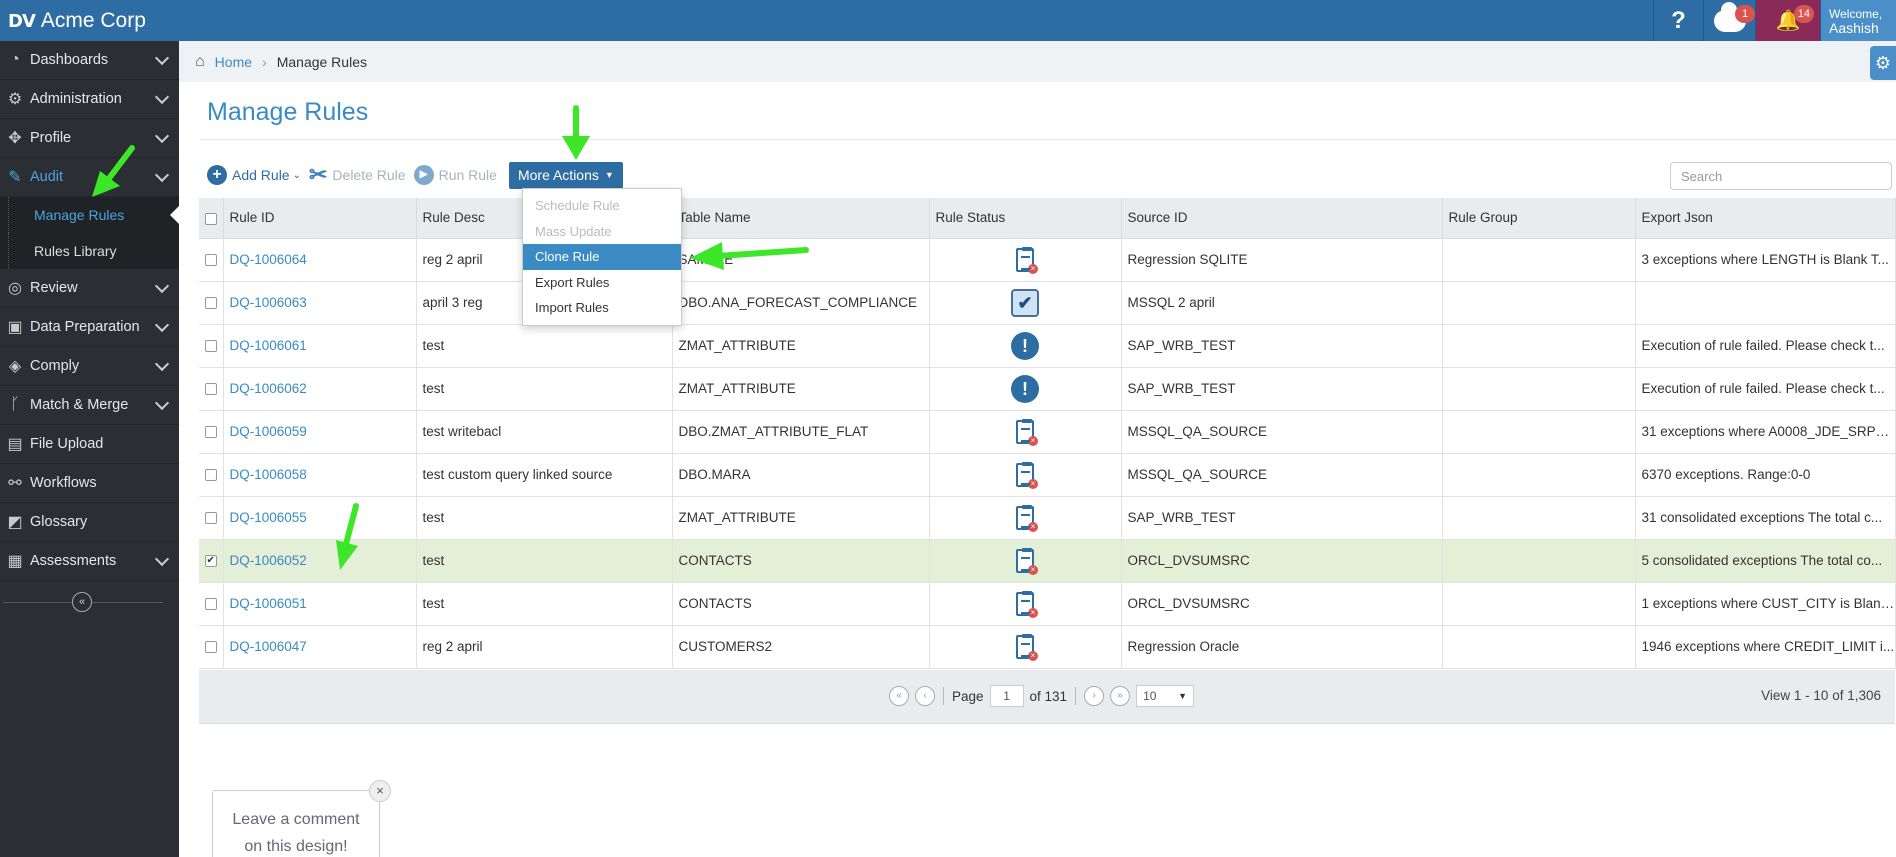 Image resolution: width=1896 pixels, height=857 pixels. Describe the element at coordinates (320, 561) in the screenshot. I see `rule-id-link: DQ-1006052` at that location.